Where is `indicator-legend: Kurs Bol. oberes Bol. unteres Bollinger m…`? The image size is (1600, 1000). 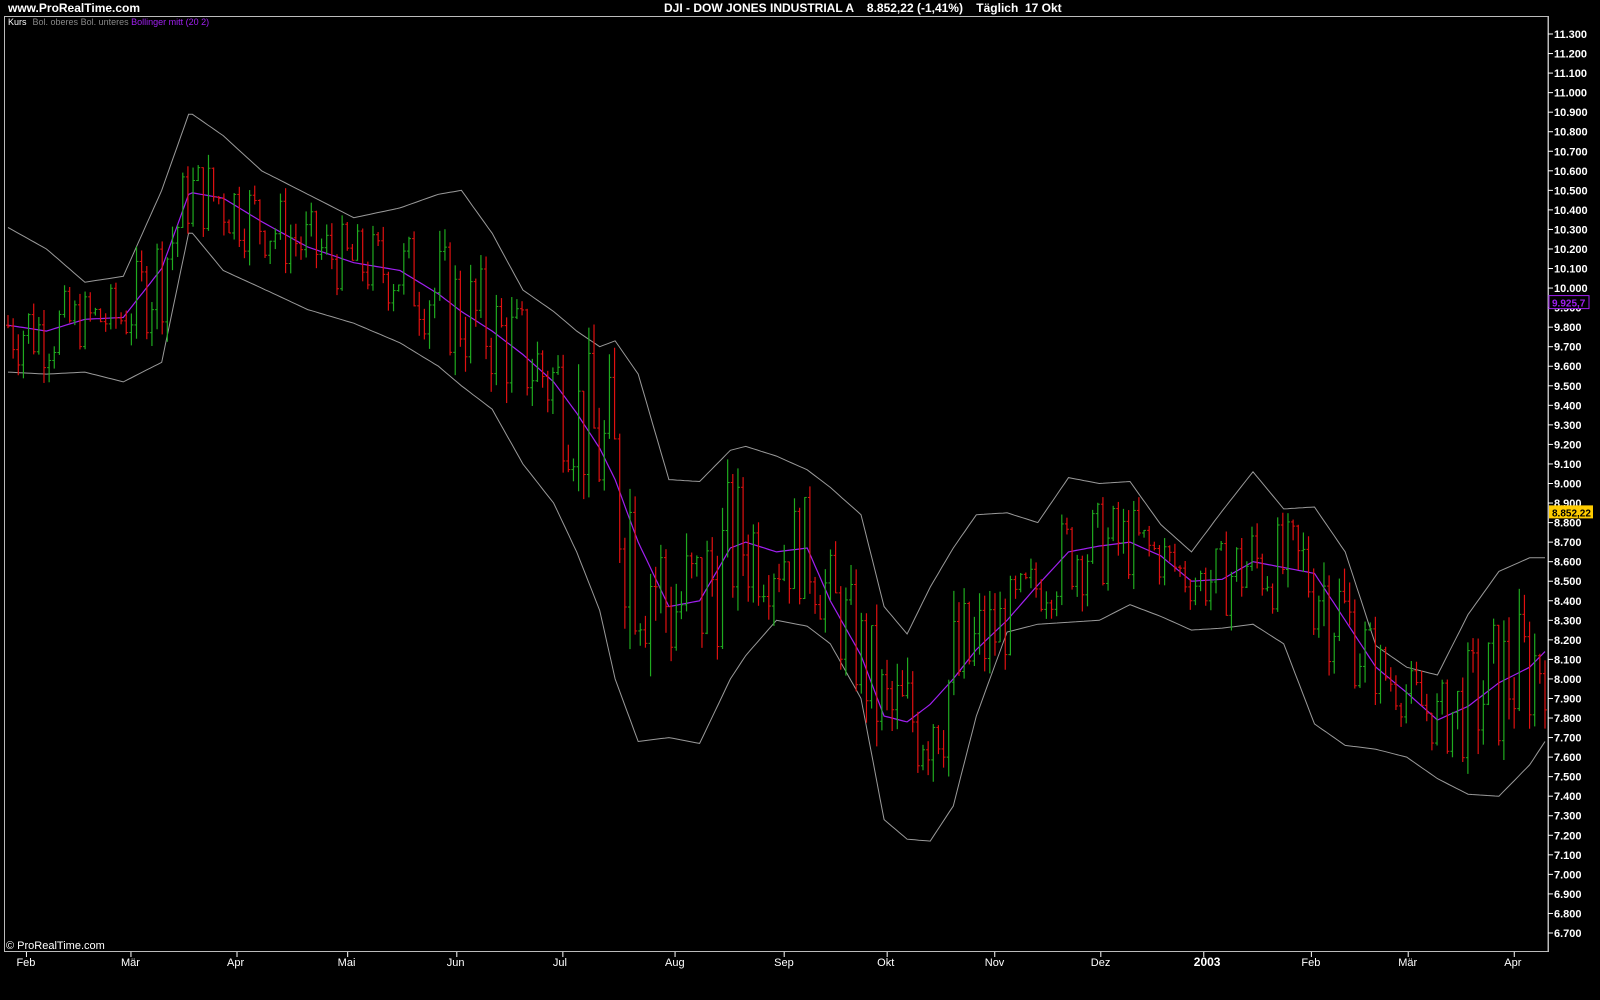
indicator-legend: Kurs Bol. oberes Bol. unteres Bollinger m… is located at coordinates (108, 22).